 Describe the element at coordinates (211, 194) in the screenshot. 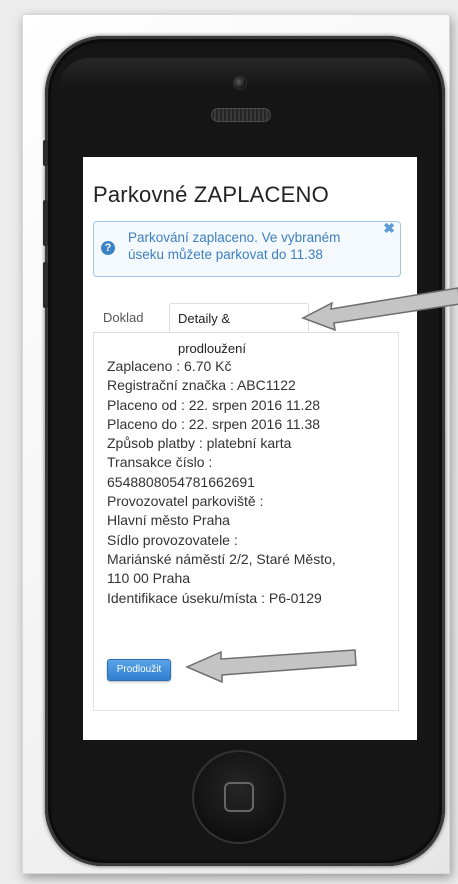

I see `page-title: Parkovné ZAPLACENO` at that location.